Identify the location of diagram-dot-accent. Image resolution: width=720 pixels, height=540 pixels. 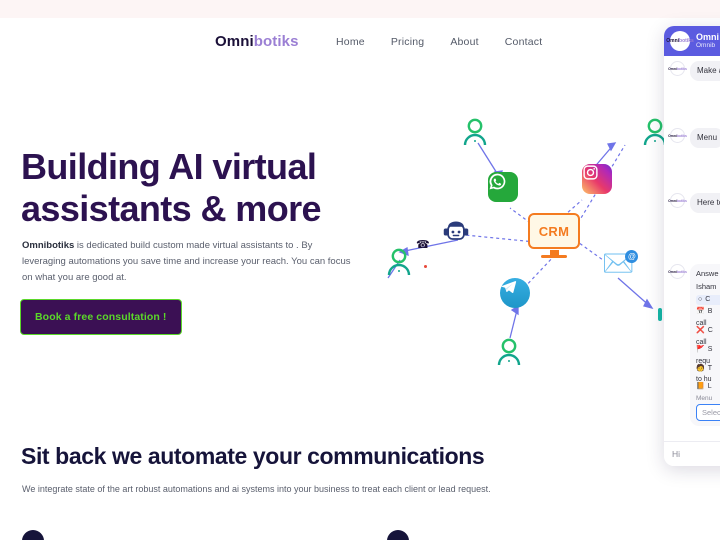
(425, 266).